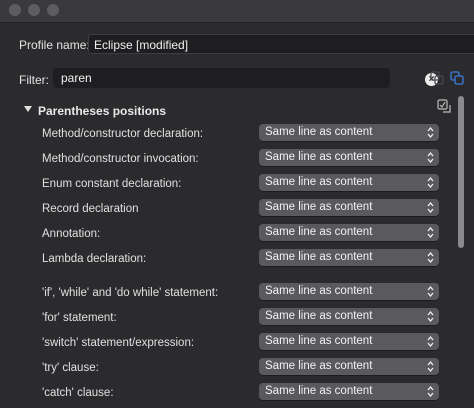  What do you see at coordinates (444, 106) in the screenshot?
I see `restore-defaults-icon` at bounding box center [444, 106].